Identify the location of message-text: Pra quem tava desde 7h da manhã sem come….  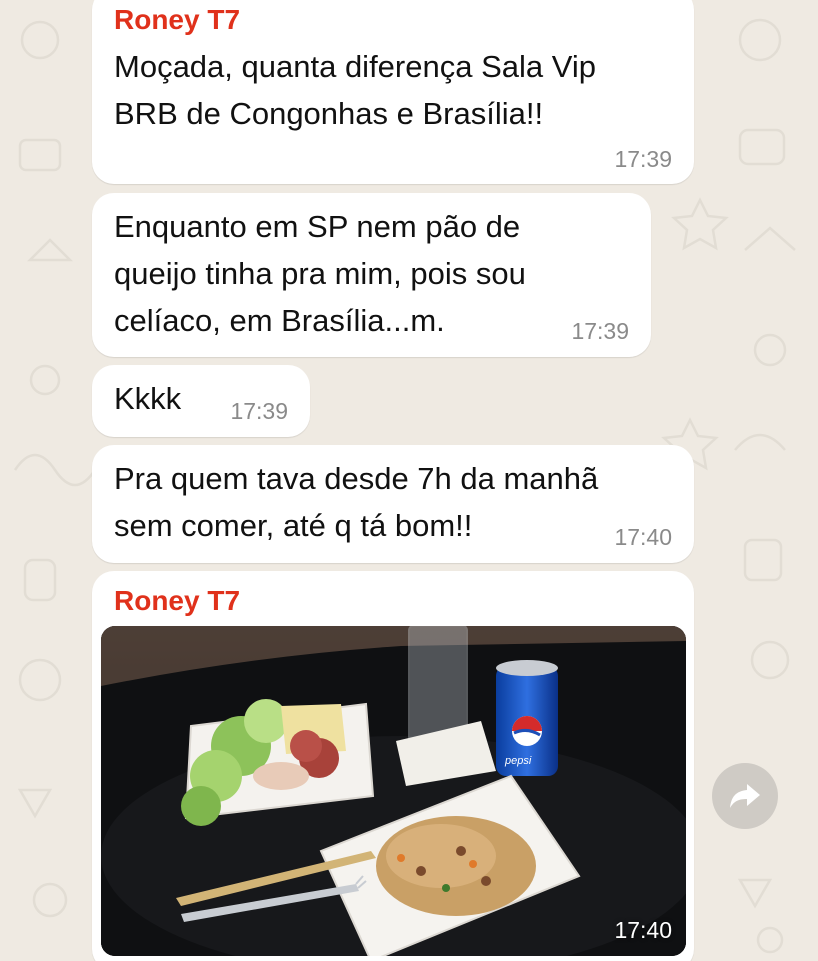
(356, 502).